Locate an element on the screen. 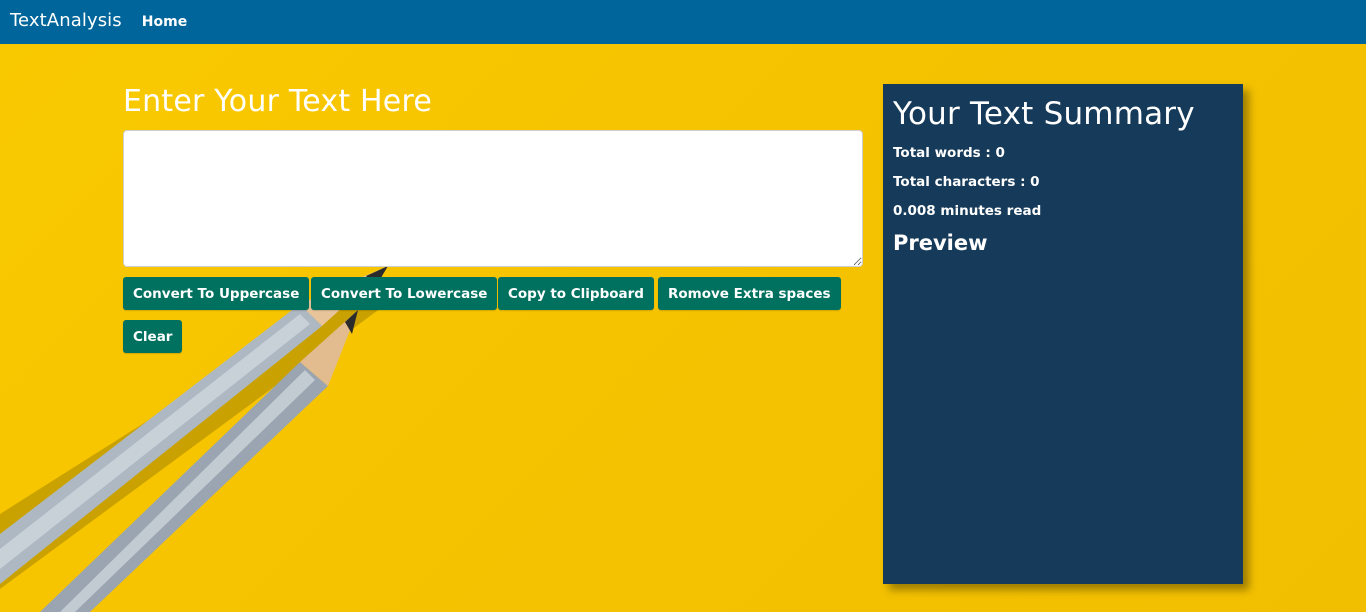 This screenshot has height=612, width=1366. remove-extra-spaces-button: Romove Extra spaces is located at coordinates (749, 293).